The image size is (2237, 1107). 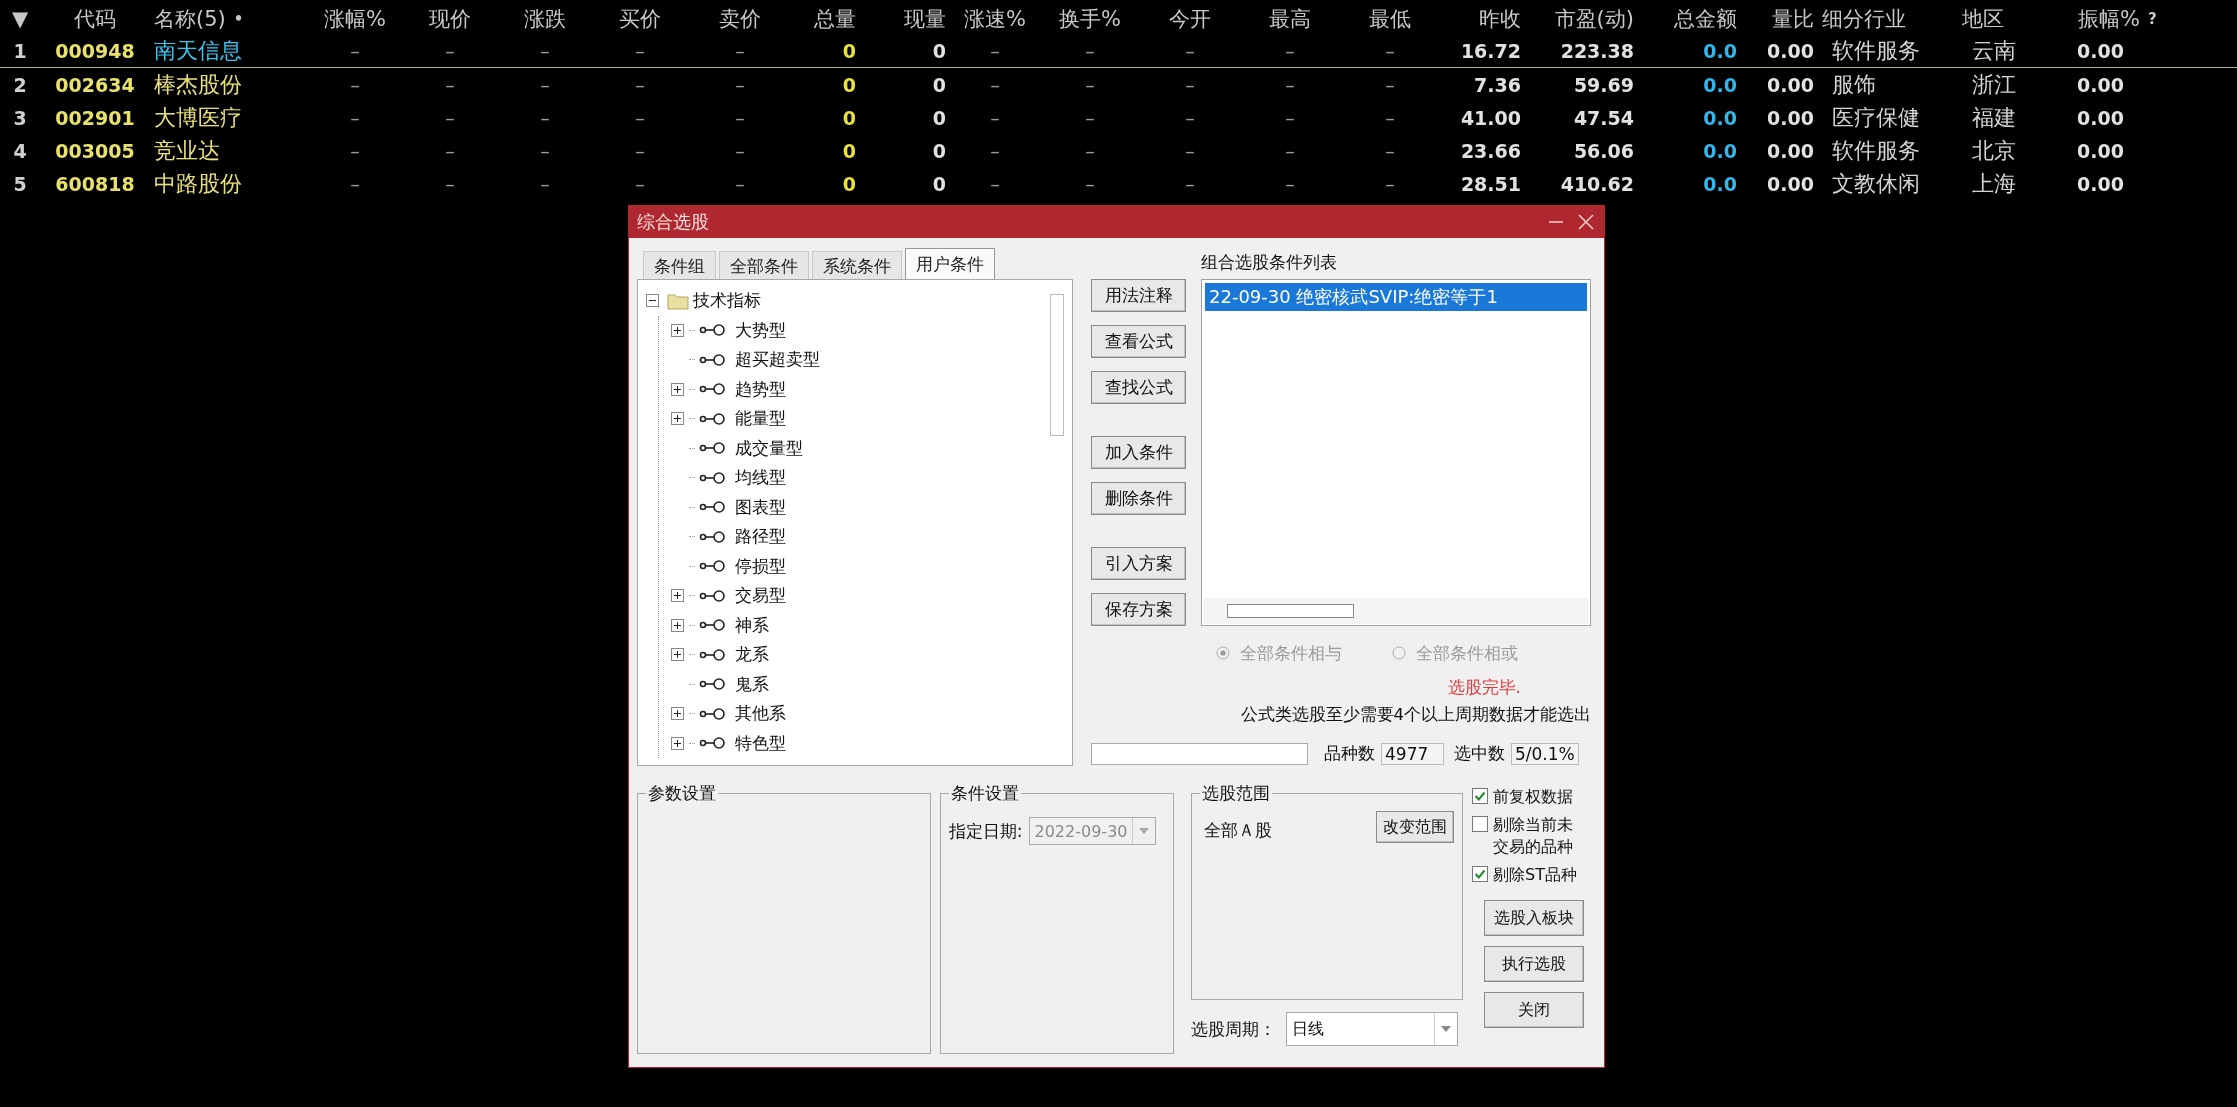 I want to click on tree-item: 均线型, so click(x=760, y=478).